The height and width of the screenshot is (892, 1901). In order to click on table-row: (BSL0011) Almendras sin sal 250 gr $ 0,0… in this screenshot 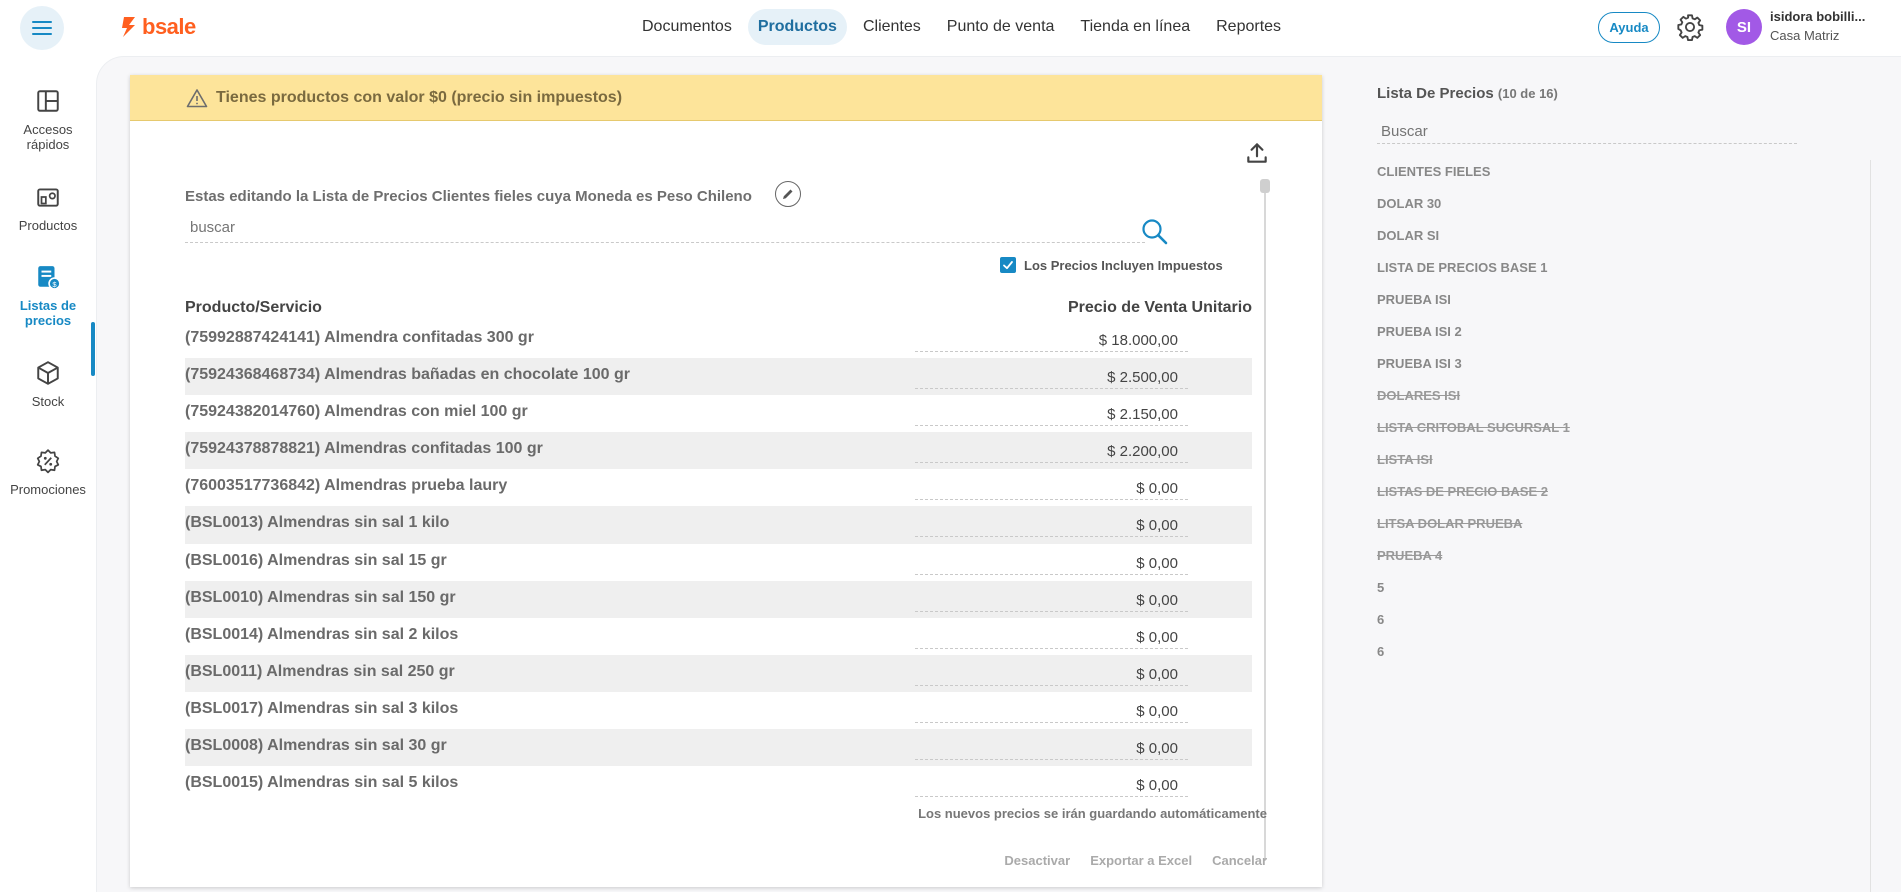, I will do `click(718, 673)`.